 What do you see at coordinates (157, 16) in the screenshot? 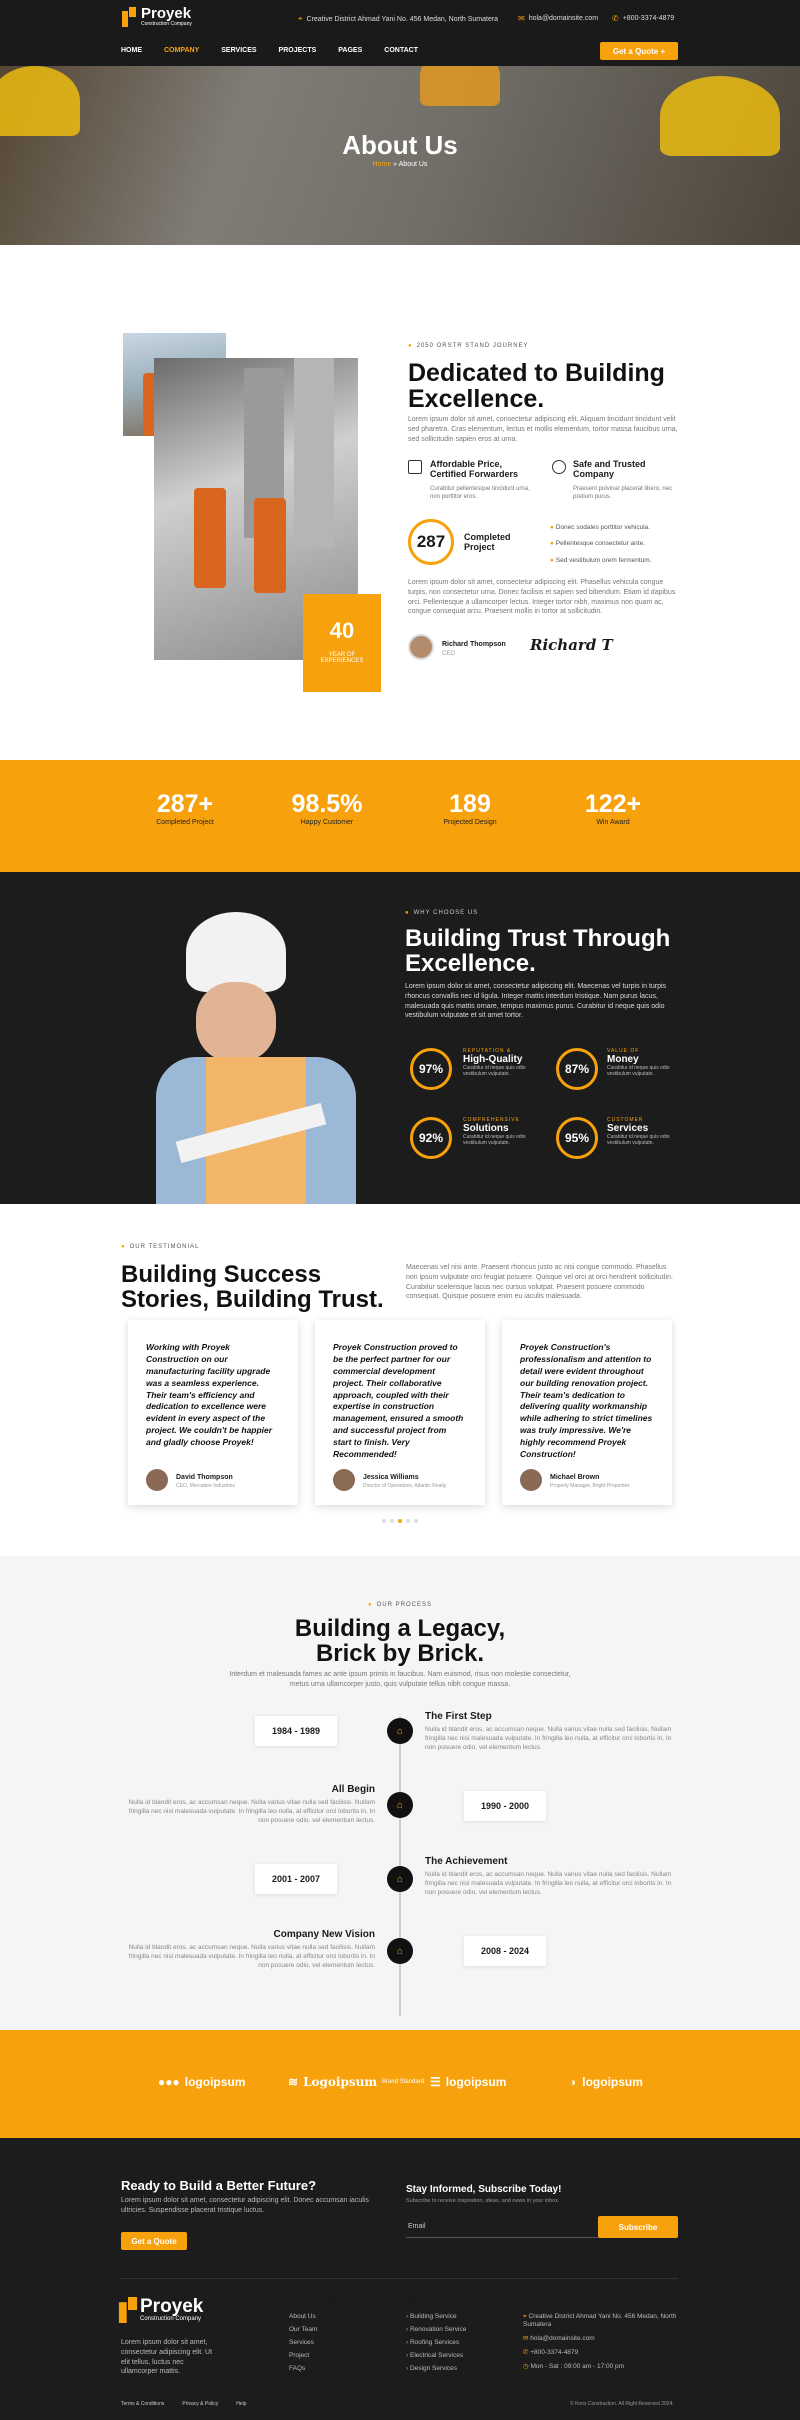
I see `brand-logo: Proyek Construction Company` at bounding box center [157, 16].